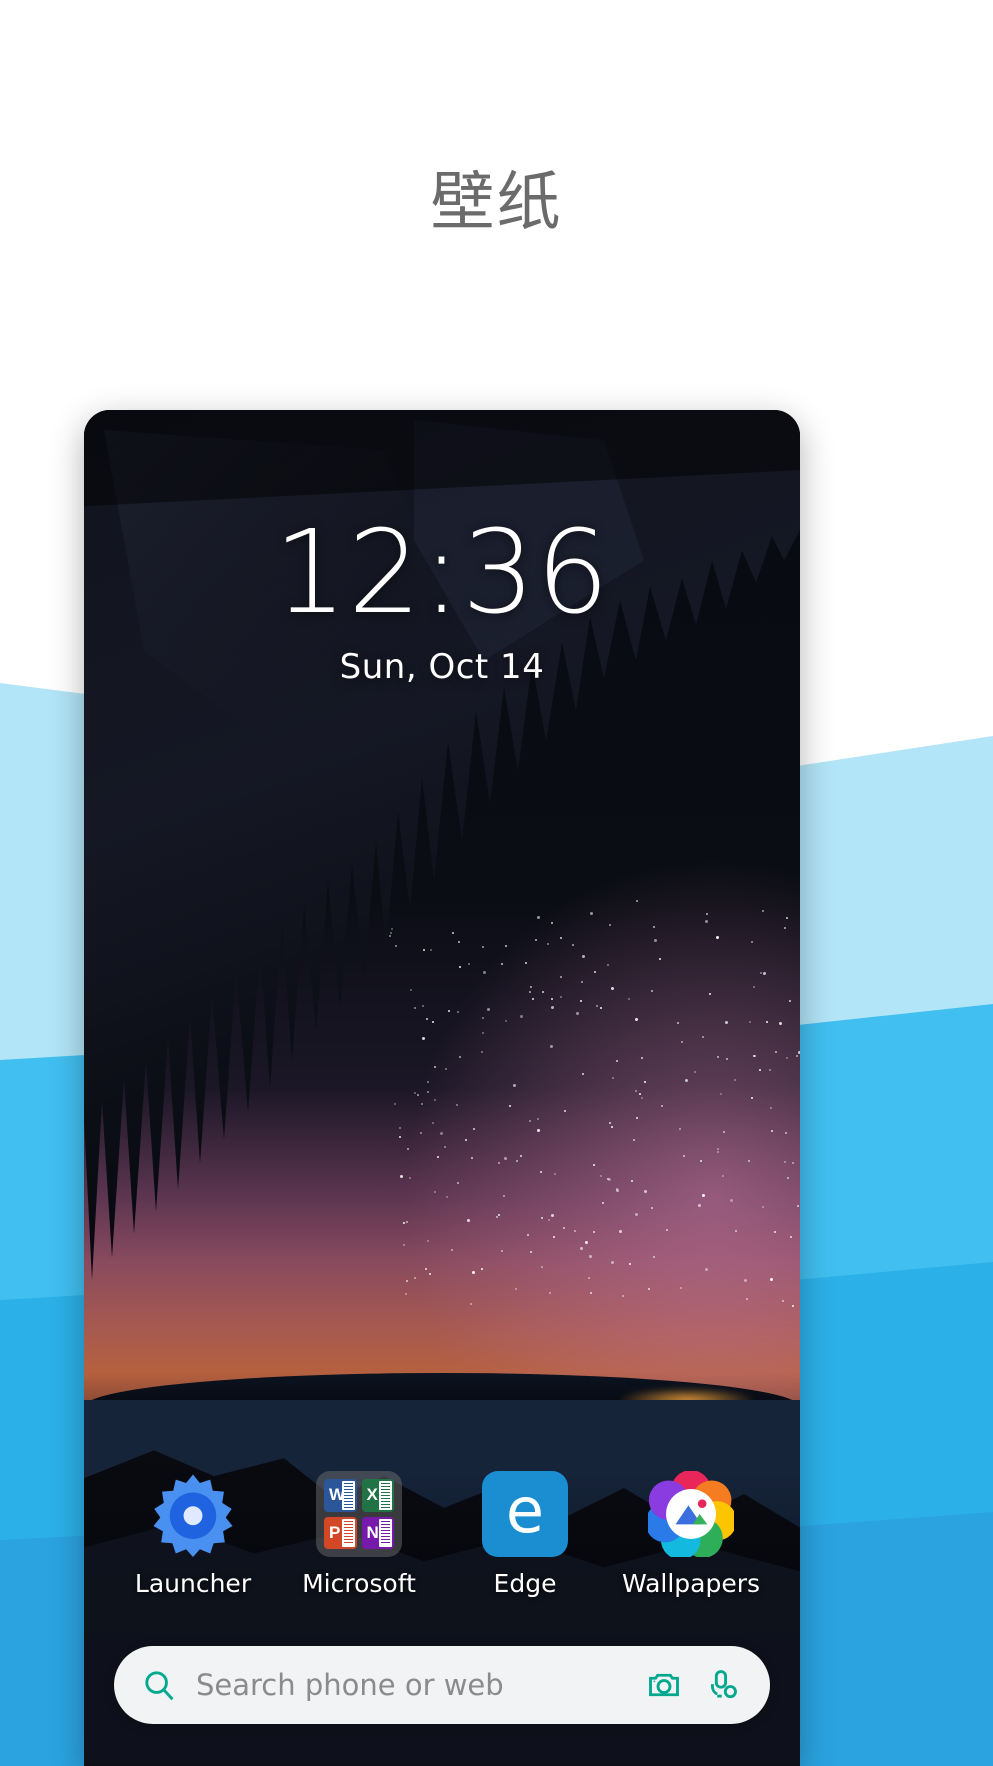 Image resolution: width=993 pixels, height=1766 pixels. Describe the element at coordinates (525, 1510) in the screenshot. I see `edge-glyph: e` at that location.